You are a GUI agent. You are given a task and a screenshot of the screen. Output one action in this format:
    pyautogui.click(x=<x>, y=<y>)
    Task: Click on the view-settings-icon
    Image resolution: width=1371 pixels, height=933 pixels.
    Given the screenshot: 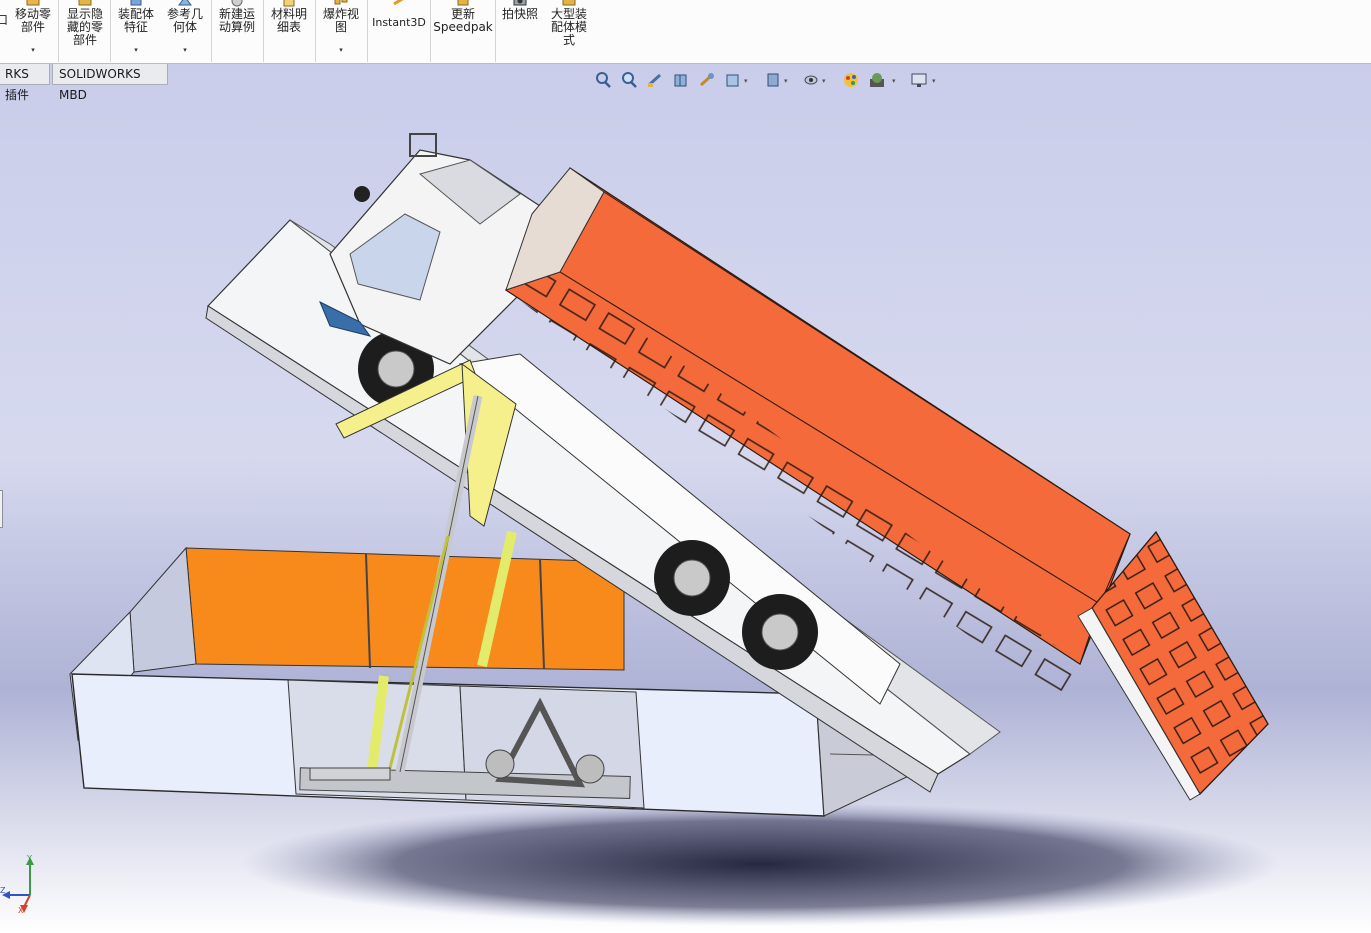 What is the action you would take?
    pyautogui.click(x=919, y=80)
    